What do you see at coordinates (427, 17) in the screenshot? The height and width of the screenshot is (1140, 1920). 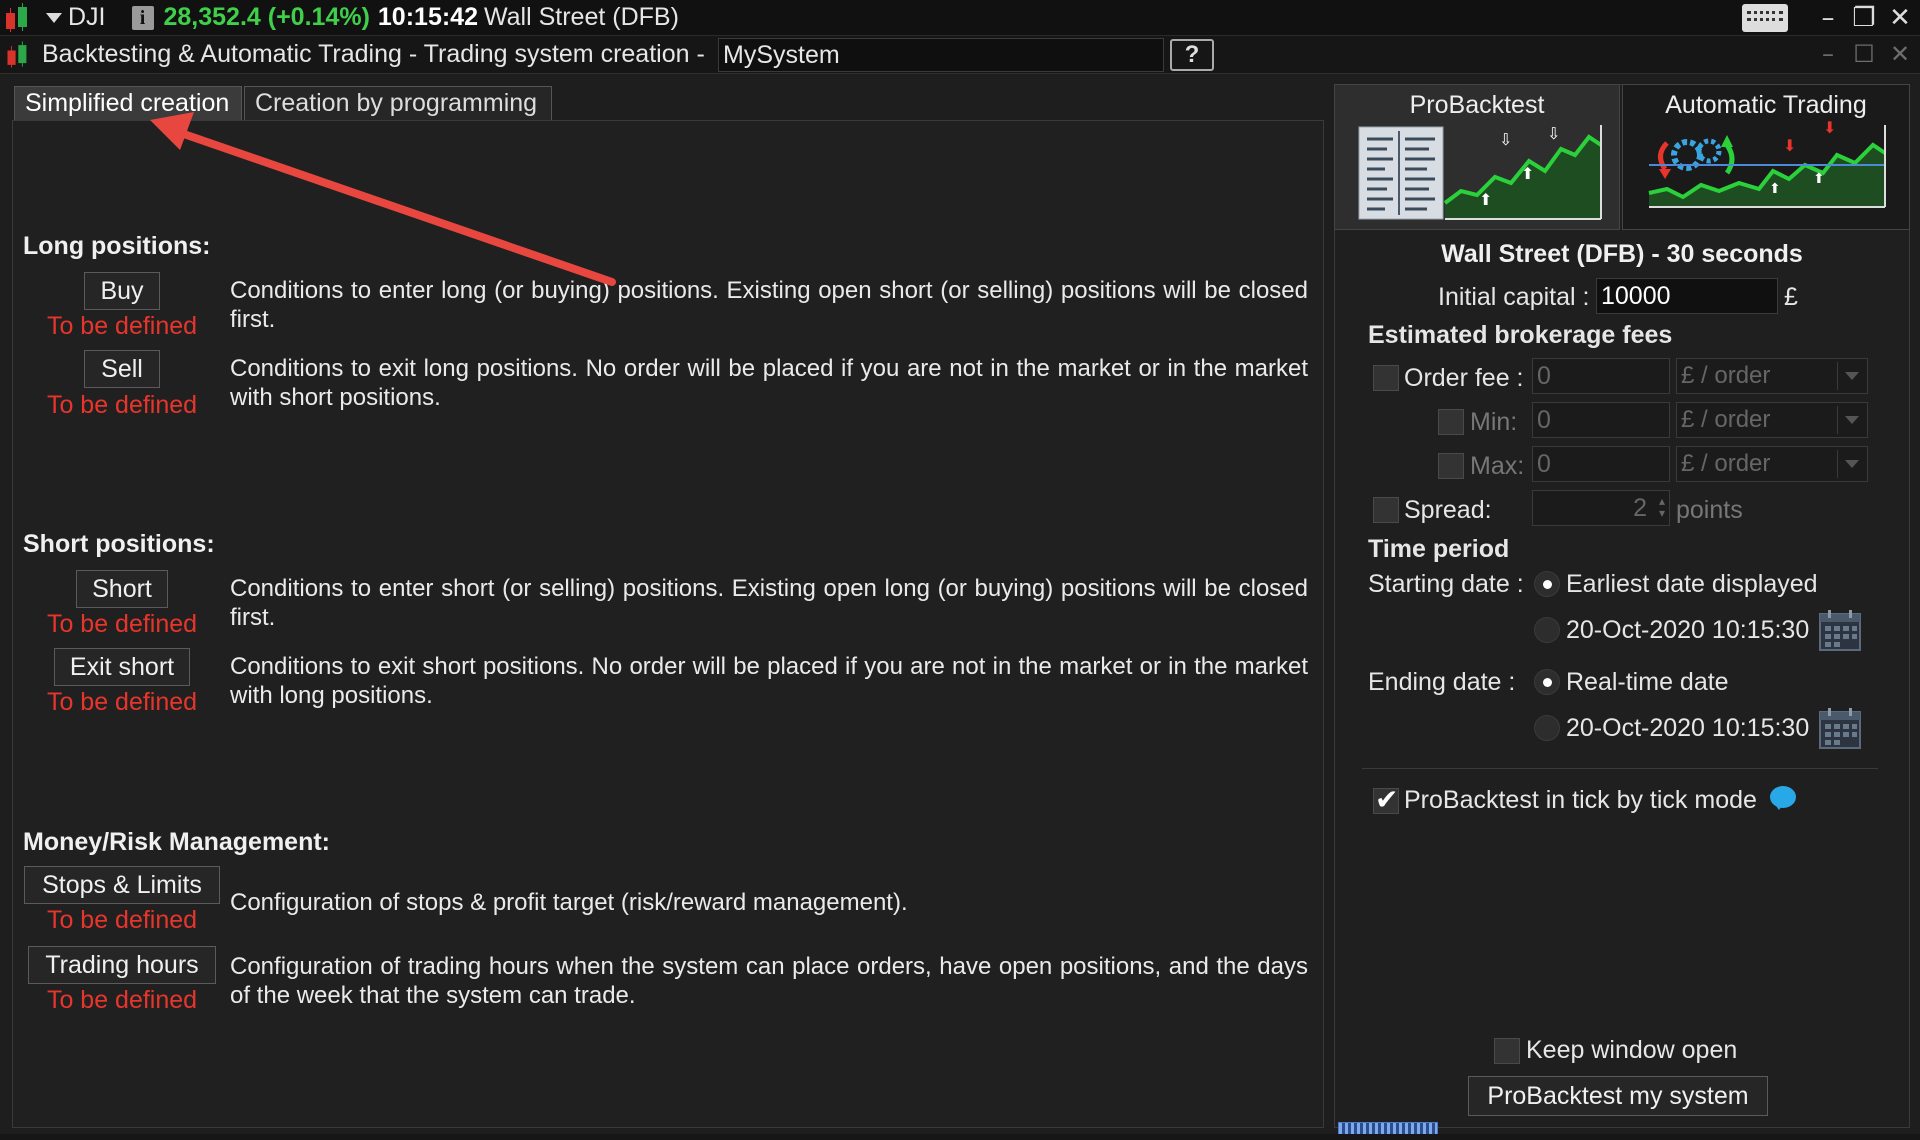 I see `quote-time: 10:15:42` at bounding box center [427, 17].